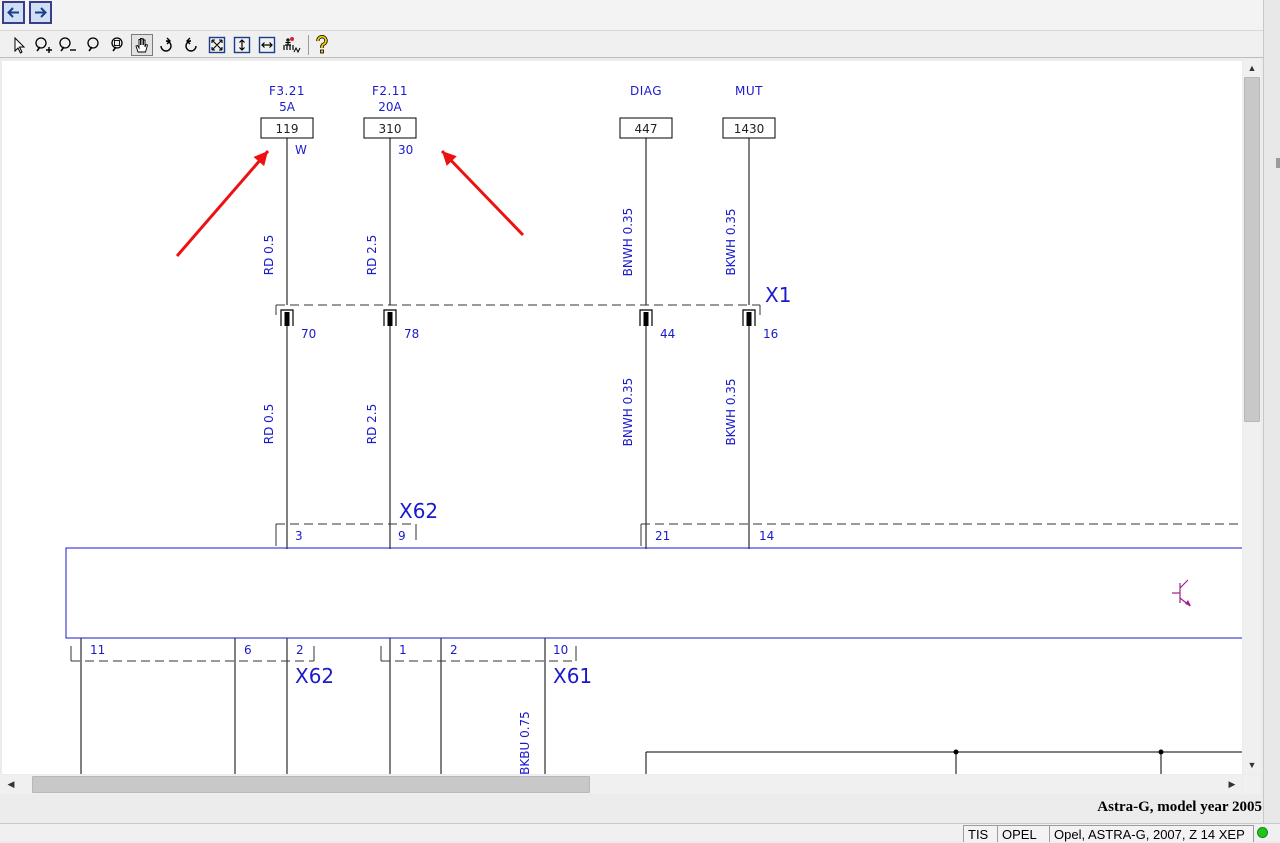  What do you see at coordinates (770, 334) in the screenshot?
I see `pin-number-label: 16` at bounding box center [770, 334].